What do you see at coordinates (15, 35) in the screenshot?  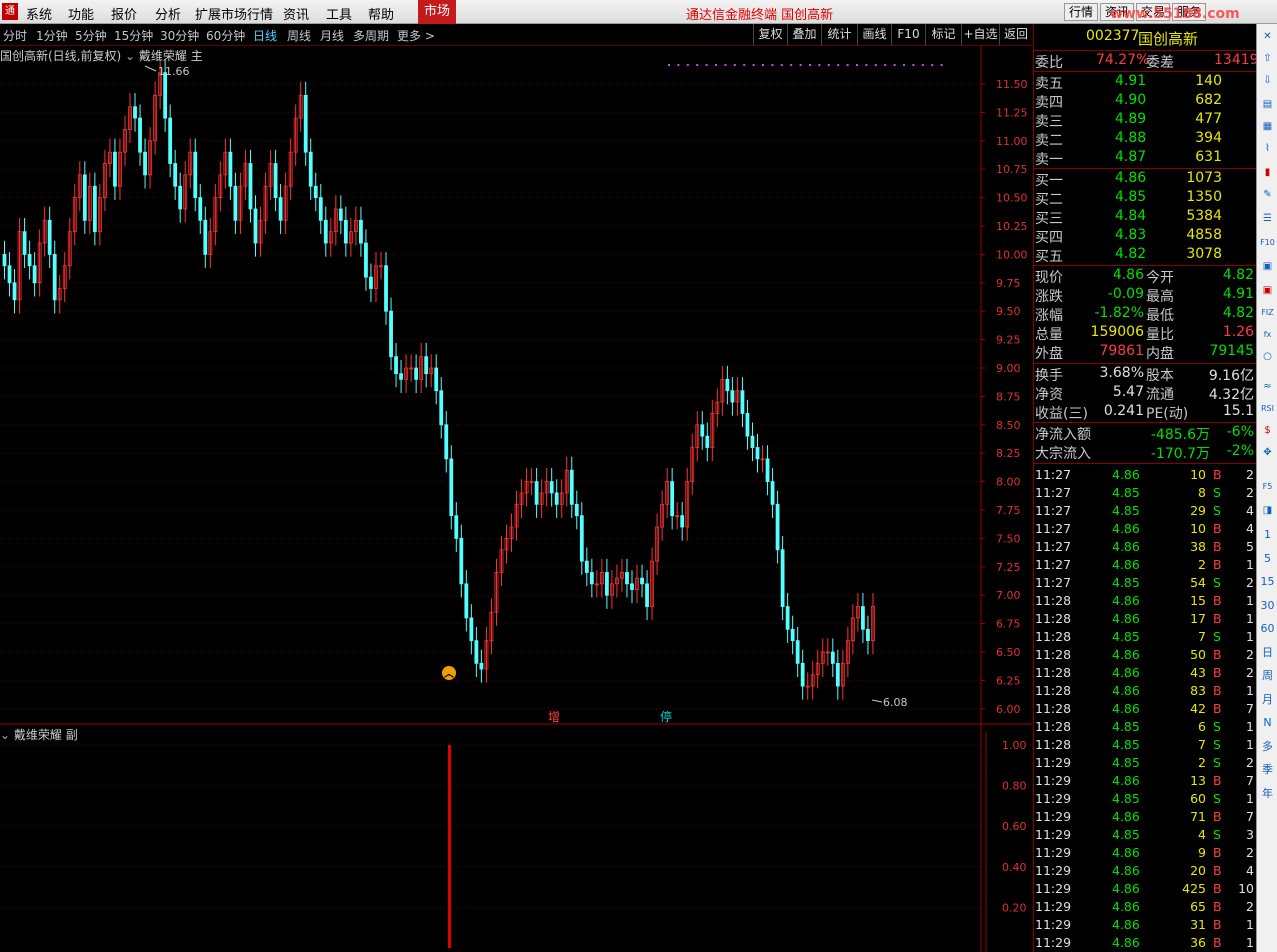 I see `period-intraday: 分时` at bounding box center [15, 35].